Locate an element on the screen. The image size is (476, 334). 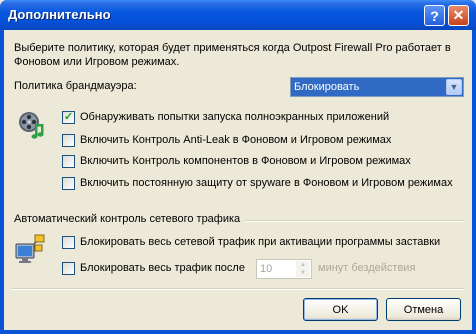
traffic-group-label: Автоматический контроль сетевого трафика is located at coordinates (127, 219).